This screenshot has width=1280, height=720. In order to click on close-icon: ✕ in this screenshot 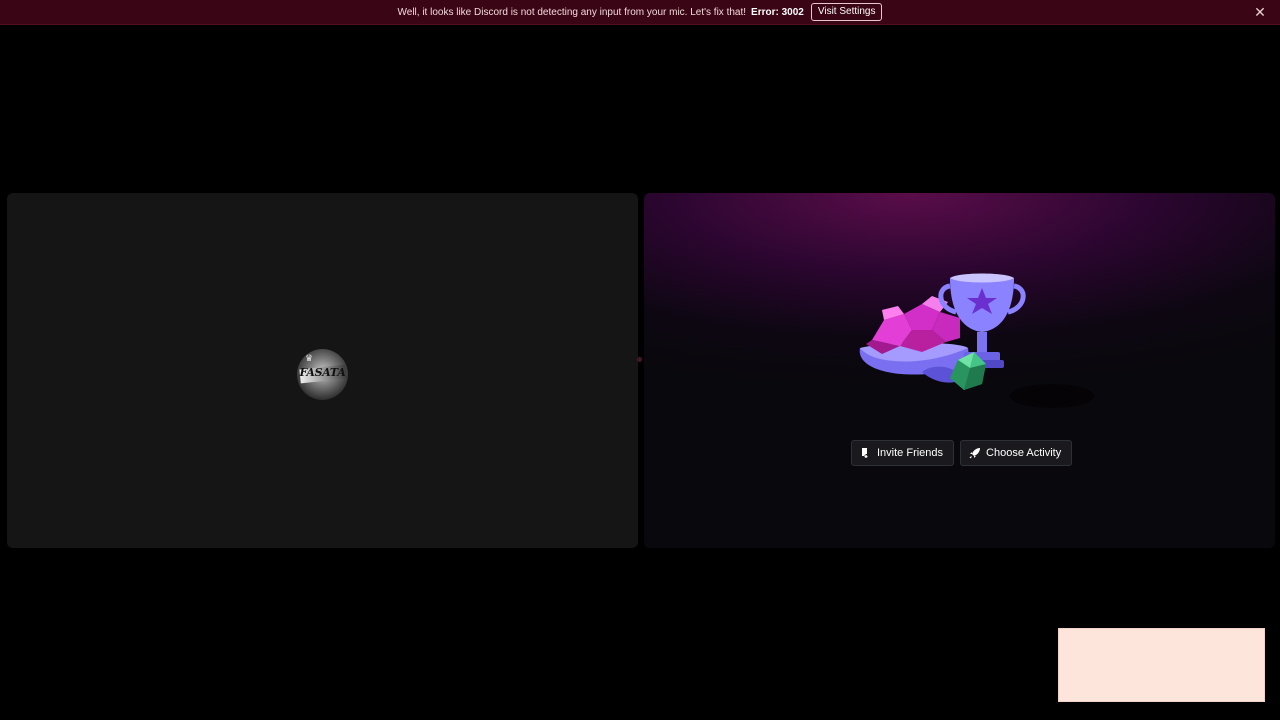, I will do `click(1260, 12)`.